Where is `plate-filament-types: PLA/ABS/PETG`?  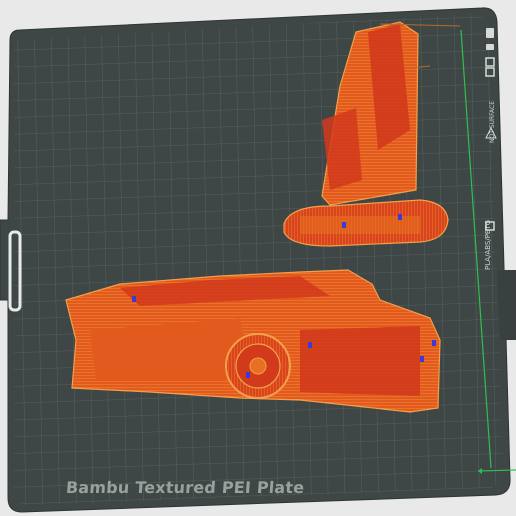 plate-filament-types: PLA/ABS/PETG is located at coordinates (488, 244).